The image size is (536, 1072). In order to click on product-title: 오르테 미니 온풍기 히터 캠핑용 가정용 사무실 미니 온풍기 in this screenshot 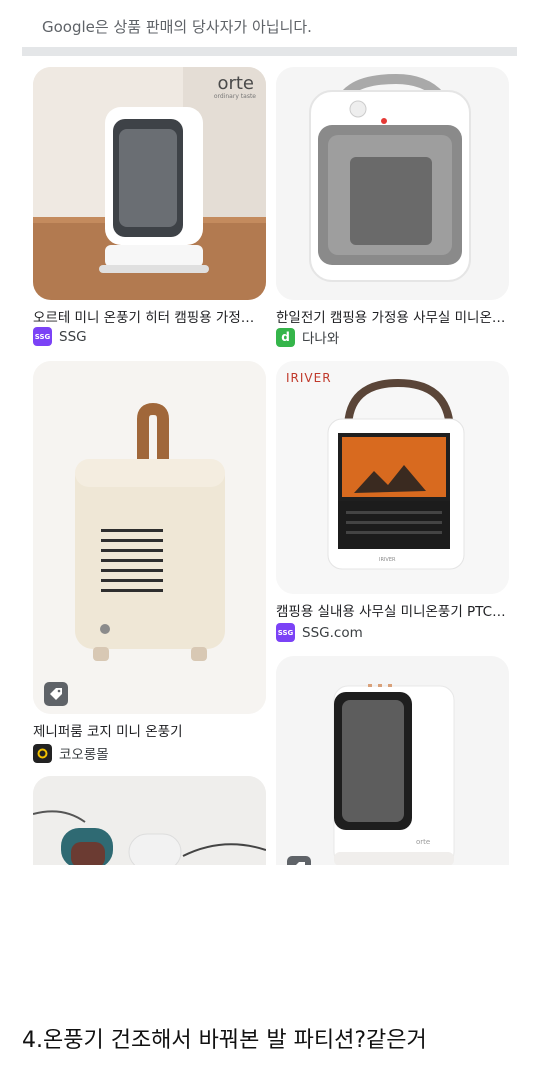, I will do `click(149, 316)`.